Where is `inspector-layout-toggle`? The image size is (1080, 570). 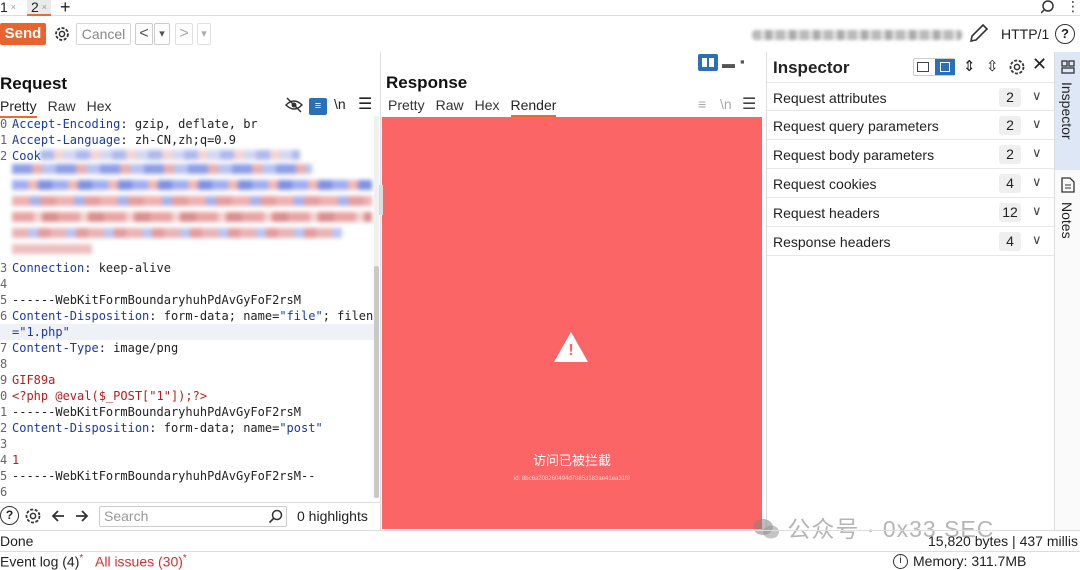 inspector-layout-toggle is located at coordinates (934, 67).